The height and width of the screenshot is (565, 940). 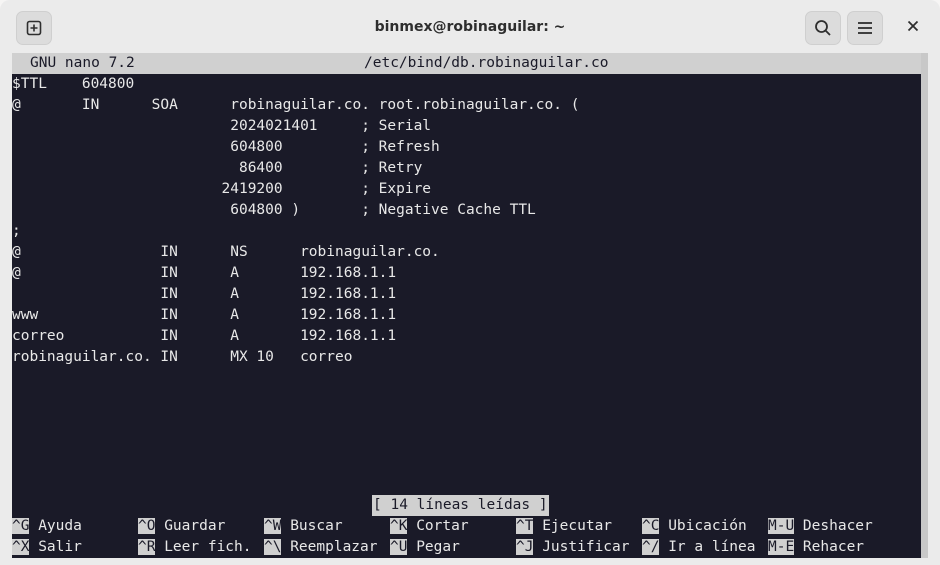 I want to click on hamburger-menu-icon, so click(x=865, y=28).